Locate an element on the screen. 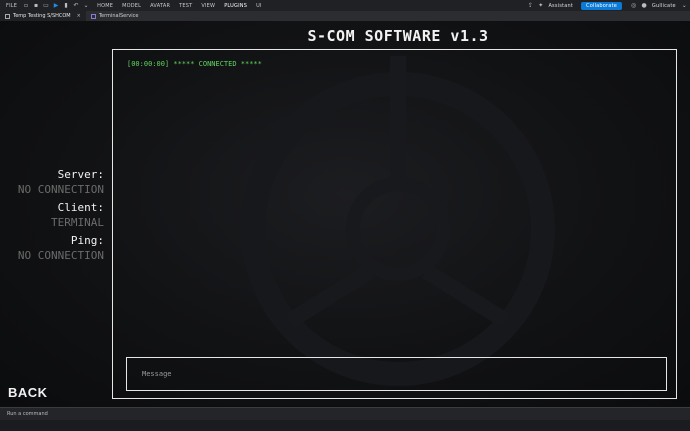 The height and width of the screenshot is (431, 690). command-bar is located at coordinates (345, 413).